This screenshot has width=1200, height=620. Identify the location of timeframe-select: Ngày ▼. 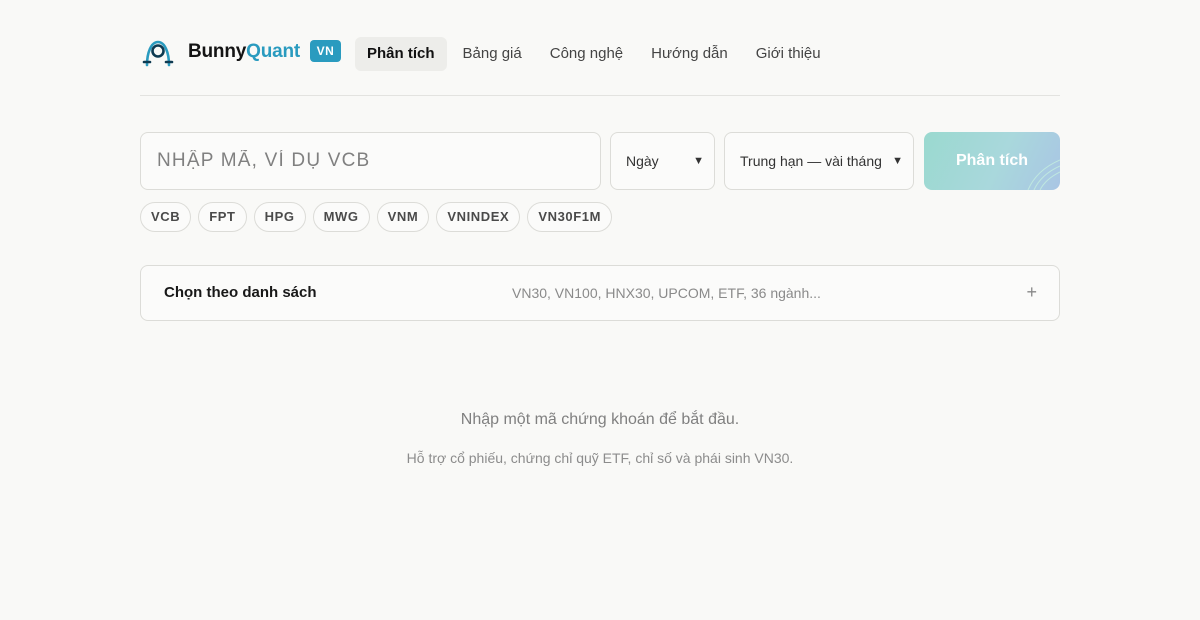
(662, 161).